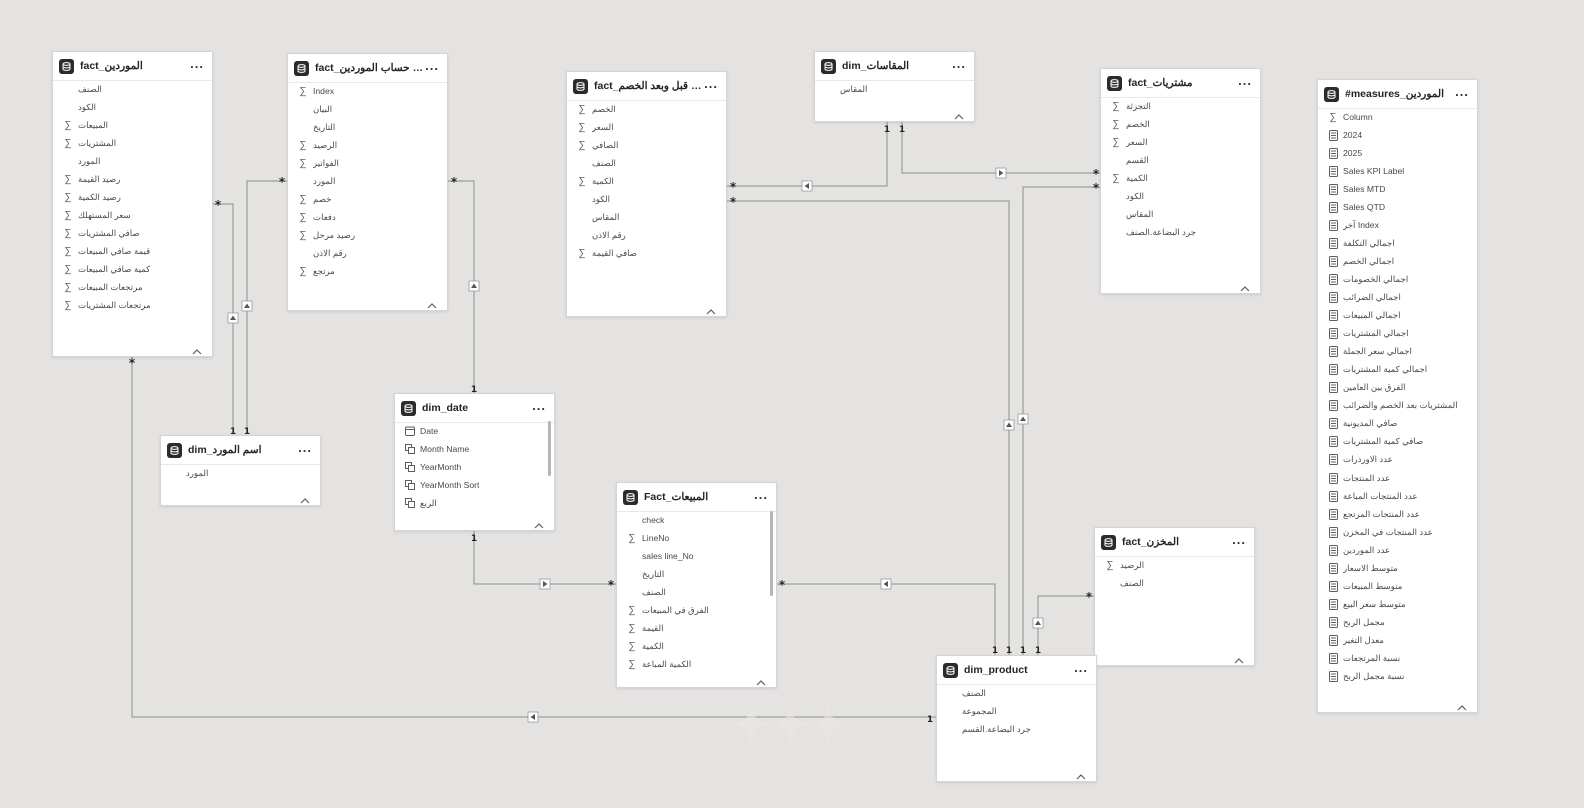  What do you see at coordinates (1396, 586) in the screenshot?
I see `table-field: متوسط المبيعات` at bounding box center [1396, 586].